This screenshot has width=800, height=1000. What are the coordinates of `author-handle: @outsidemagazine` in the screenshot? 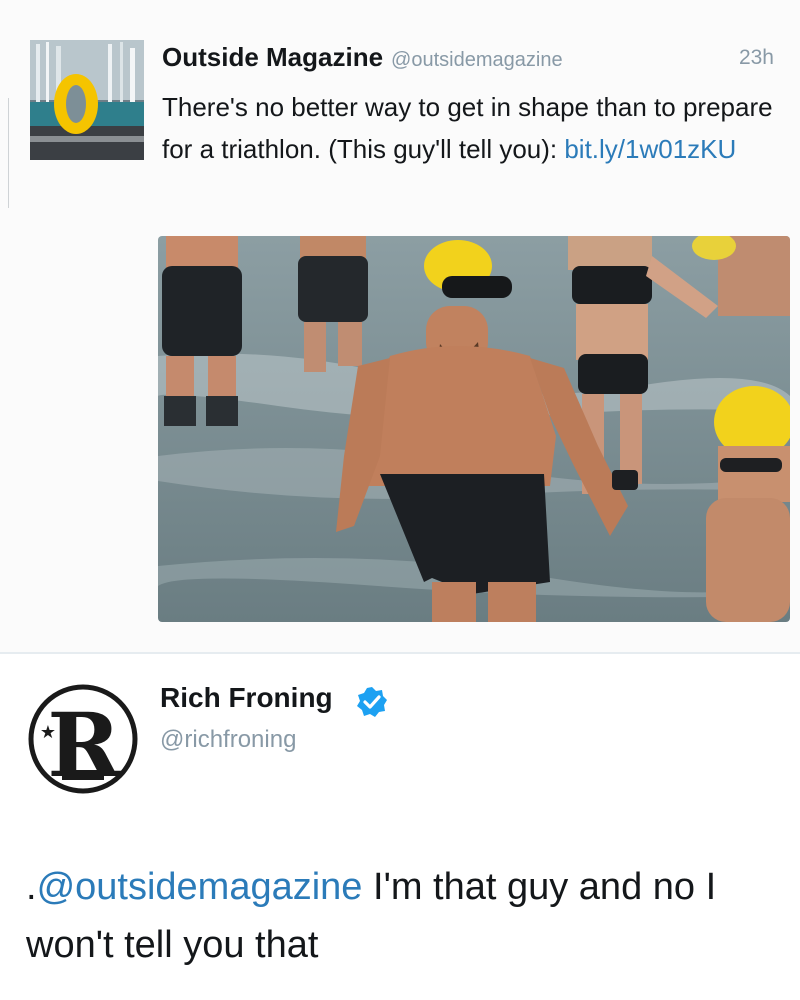 It's located at (477, 60).